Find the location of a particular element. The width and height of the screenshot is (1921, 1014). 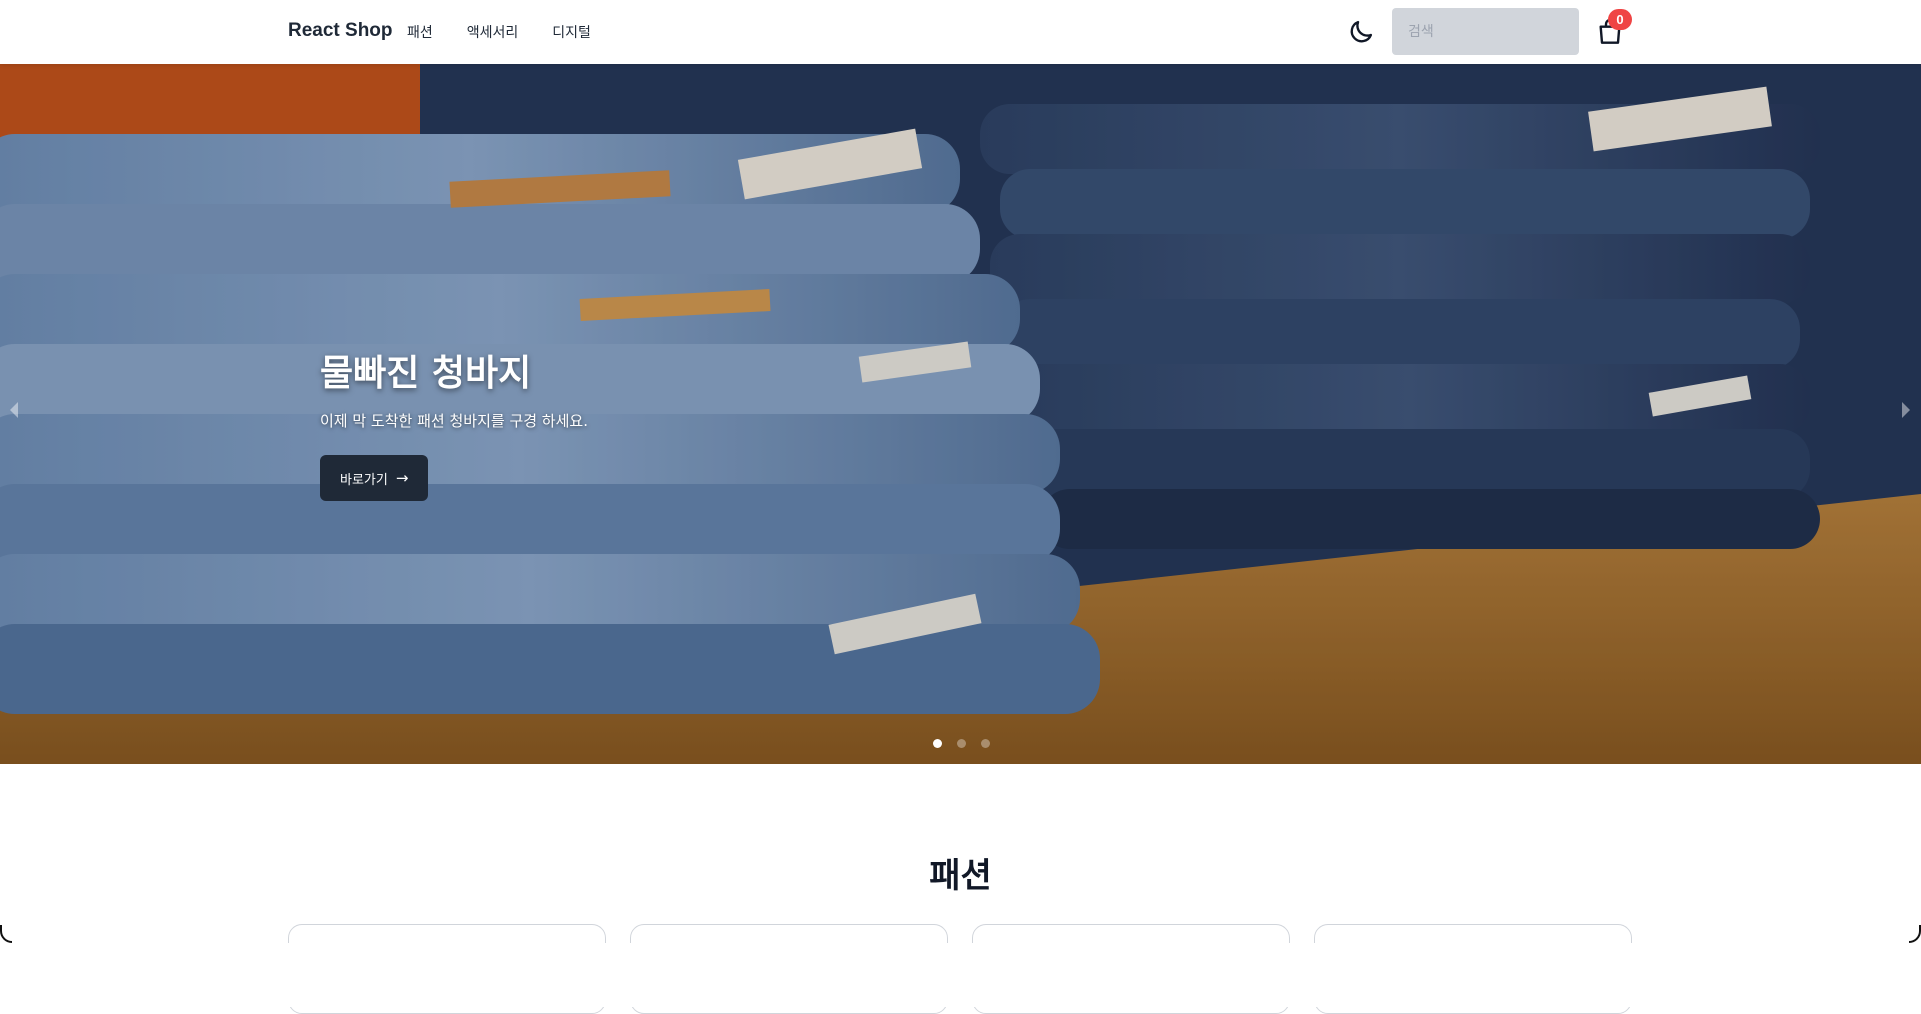

hero-cta-label: 바로가기 is located at coordinates (364, 480).